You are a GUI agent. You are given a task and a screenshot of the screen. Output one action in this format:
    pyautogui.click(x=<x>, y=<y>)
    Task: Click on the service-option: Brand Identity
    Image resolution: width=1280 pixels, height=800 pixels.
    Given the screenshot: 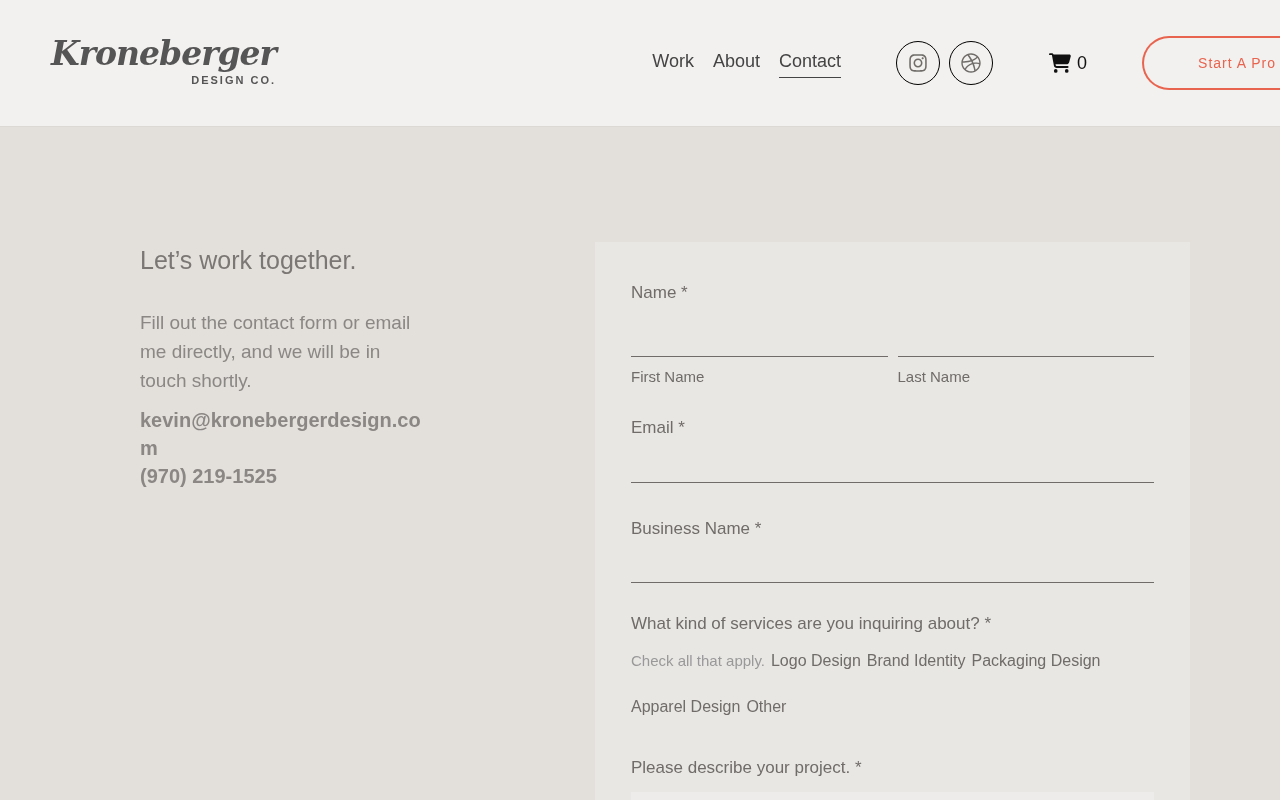 What is the action you would take?
    pyautogui.click(x=916, y=660)
    